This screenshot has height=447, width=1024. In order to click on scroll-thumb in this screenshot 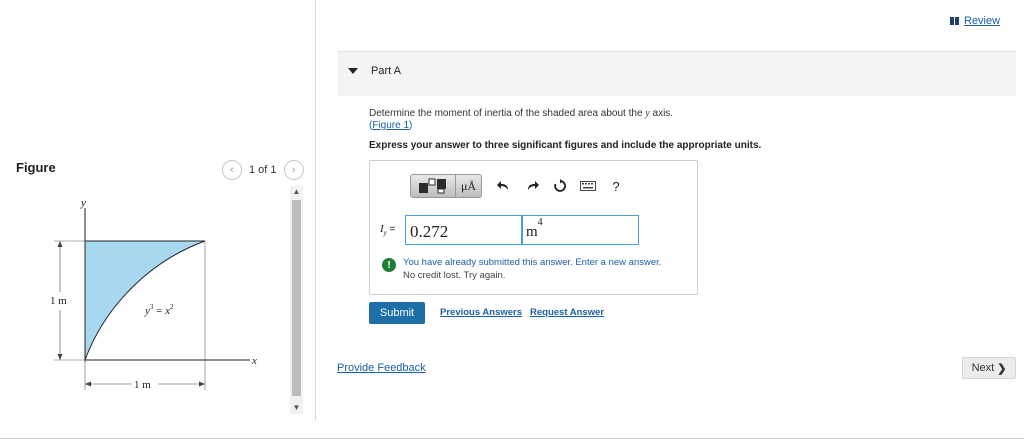, I will do `click(296, 298)`.